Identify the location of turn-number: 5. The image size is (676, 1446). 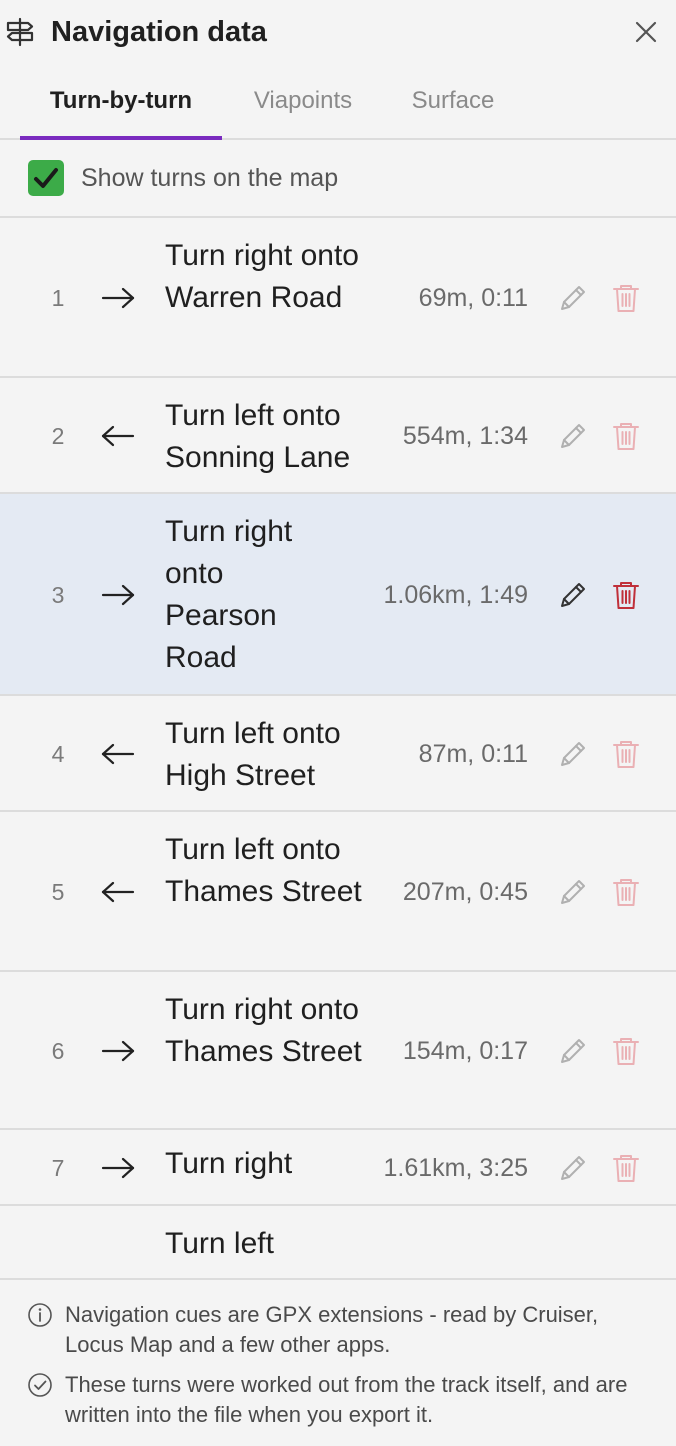
(58, 892).